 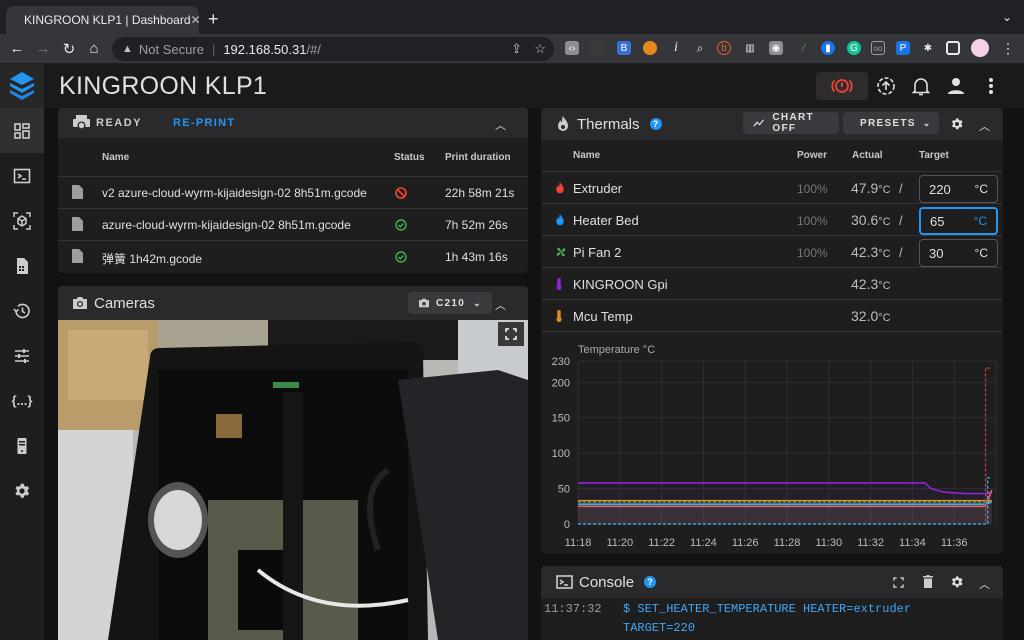 What do you see at coordinates (22, 130) in the screenshot?
I see `sidebar-item-dashboard` at bounding box center [22, 130].